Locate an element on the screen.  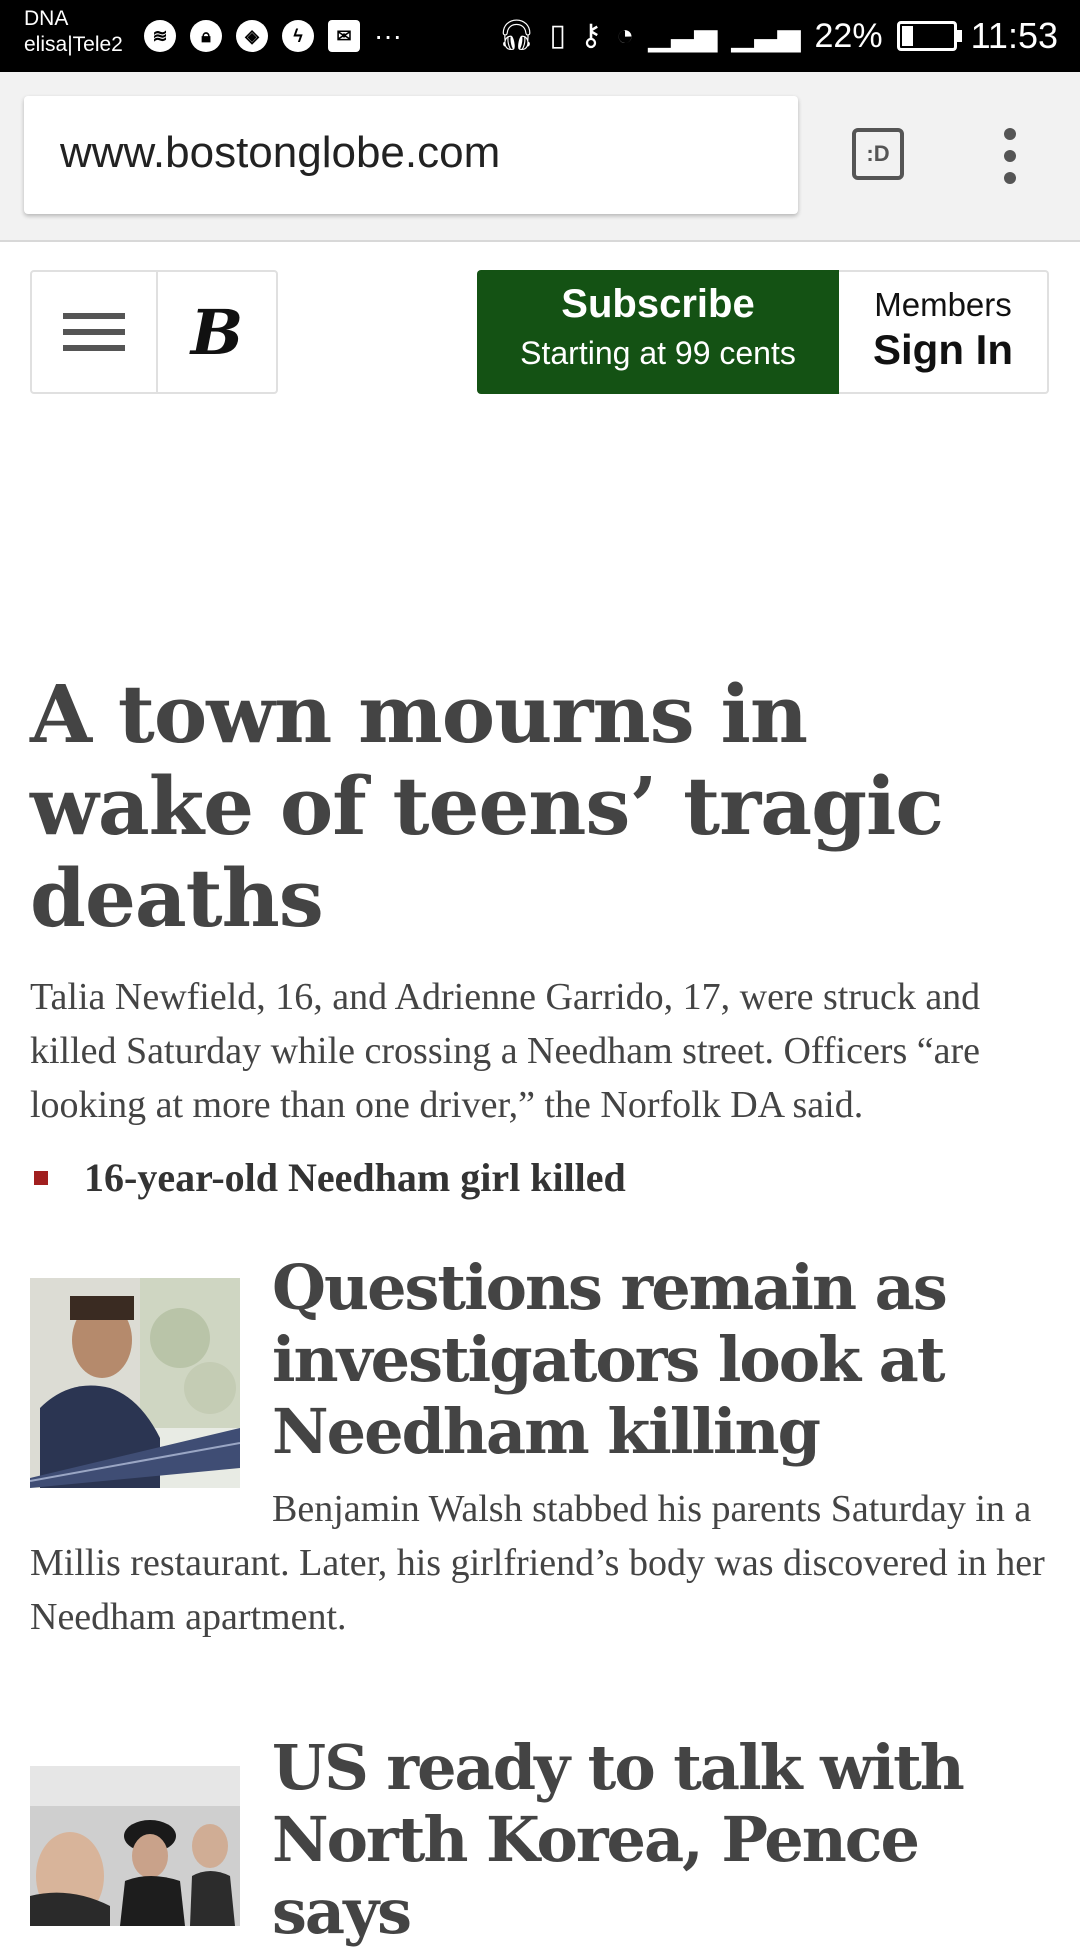
battery-fill is located at coordinates (907, 36).